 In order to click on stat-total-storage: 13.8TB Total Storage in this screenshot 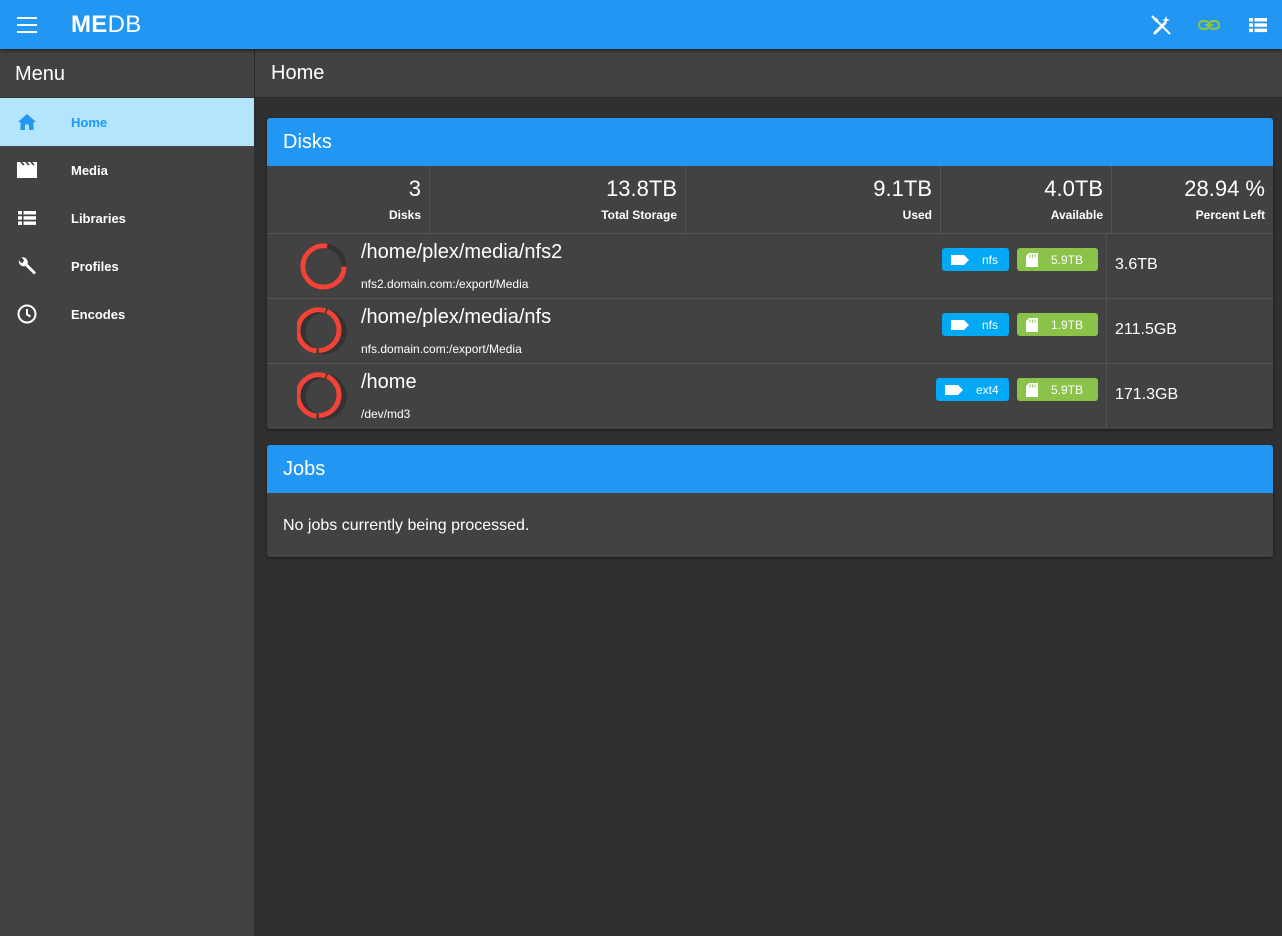, I will do `click(558, 199)`.